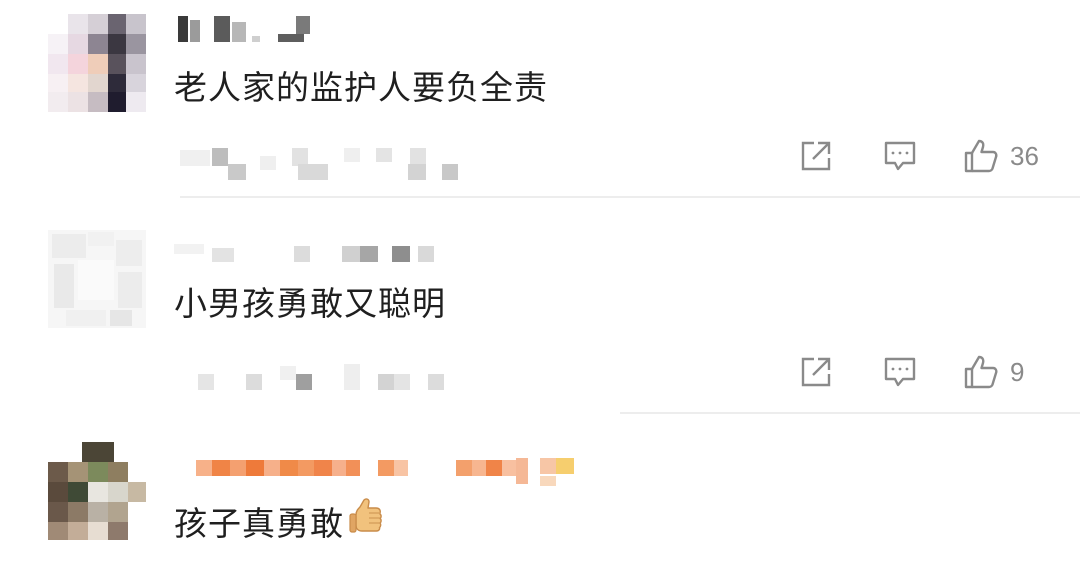 The width and height of the screenshot is (1080, 564). What do you see at coordinates (922, 372) in the screenshot?
I see `comment-actions: 9` at bounding box center [922, 372].